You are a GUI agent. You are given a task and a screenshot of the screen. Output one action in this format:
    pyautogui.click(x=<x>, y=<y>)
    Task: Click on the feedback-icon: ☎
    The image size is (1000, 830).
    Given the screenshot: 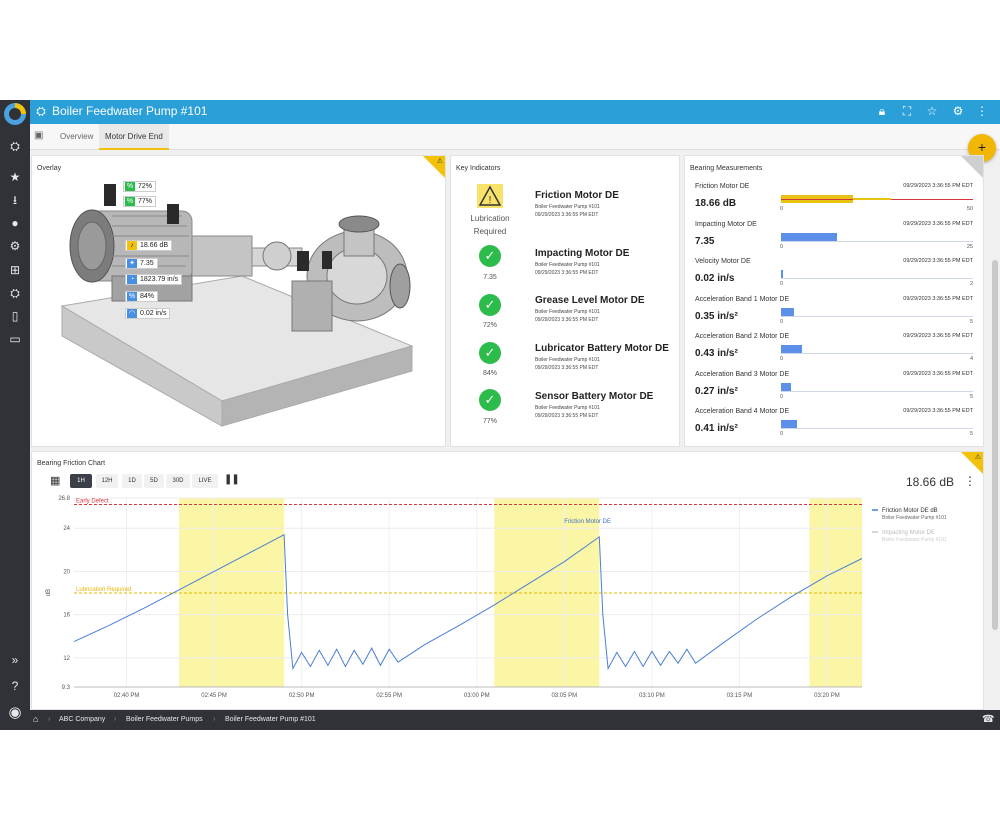 What is the action you would take?
    pyautogui.click(x=988, y=719)
    